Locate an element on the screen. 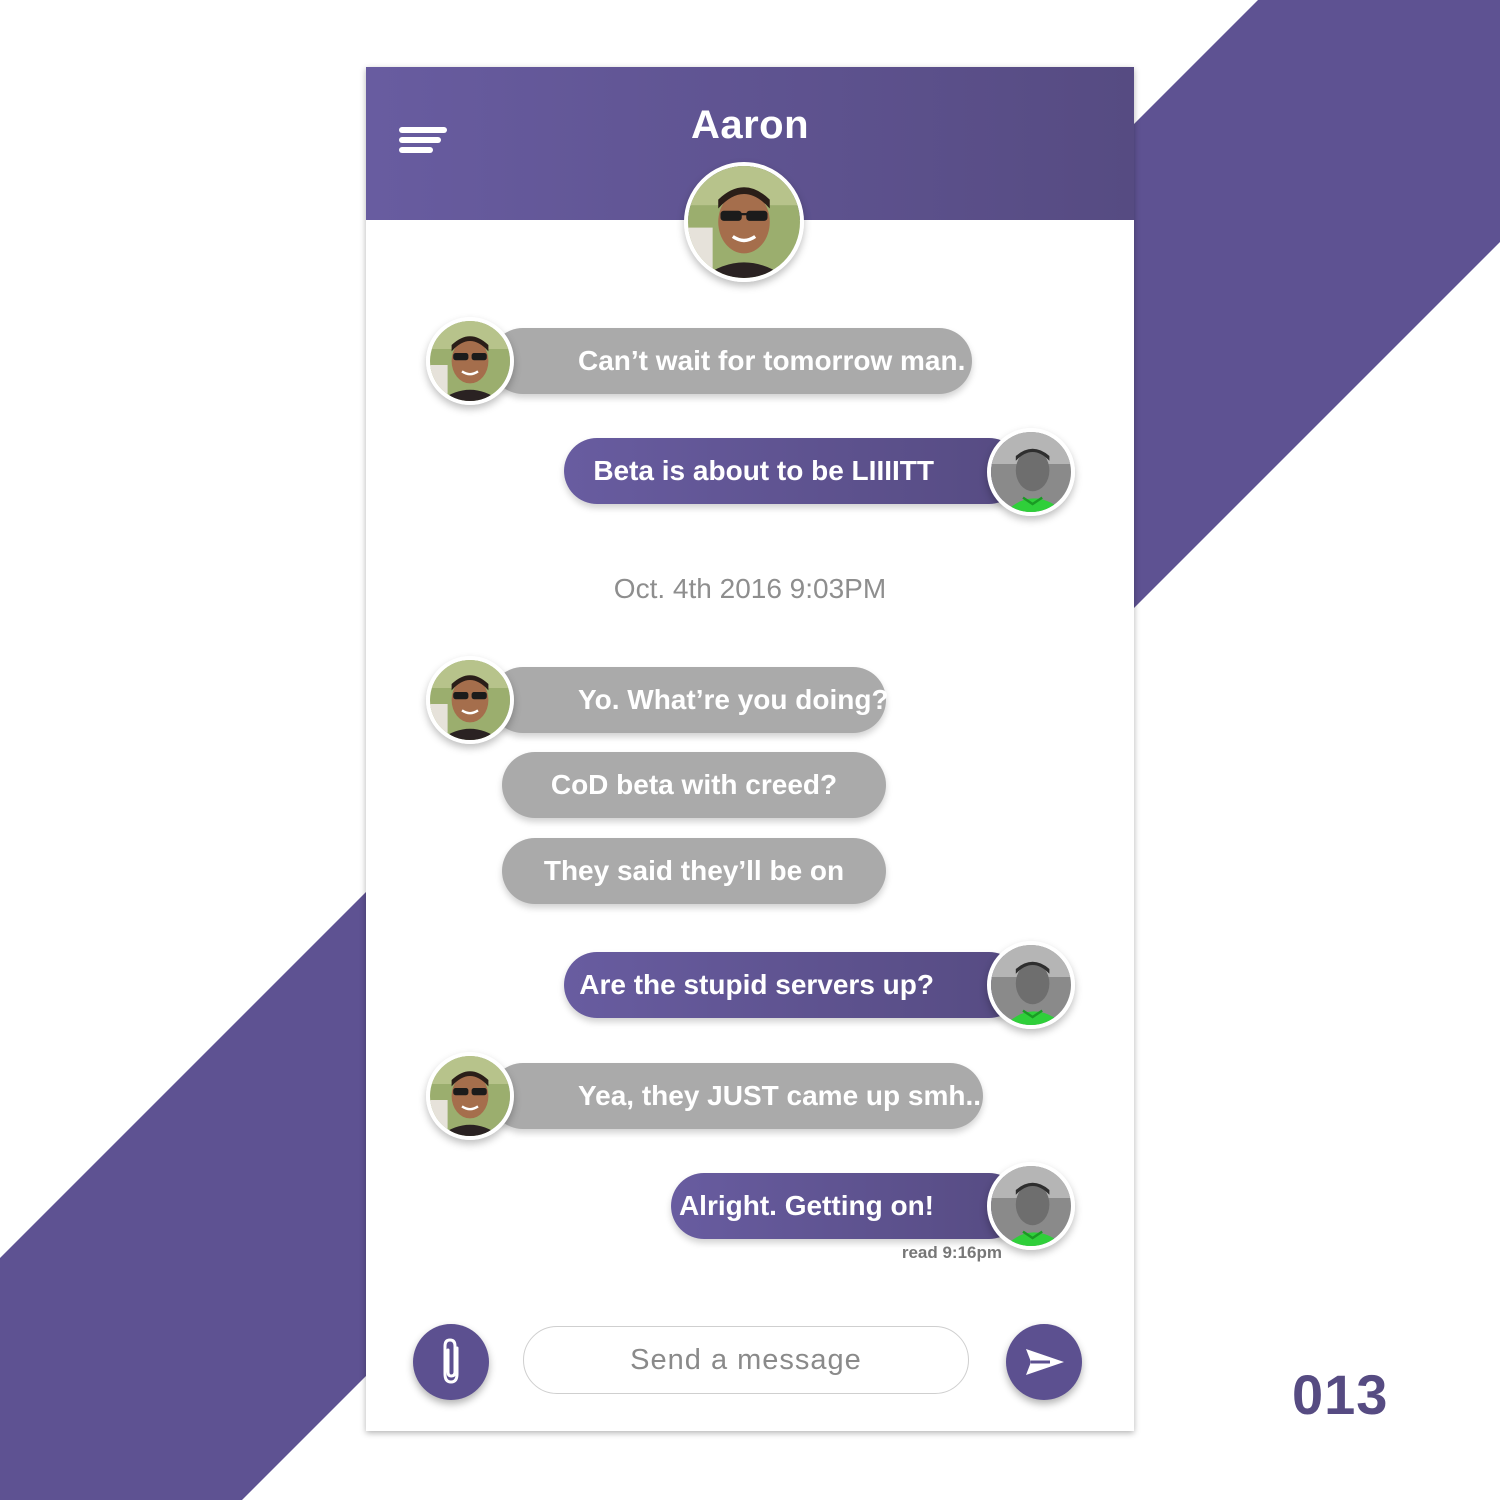 This screenshot has height=1500, width=1500. message-bubble-outgoing: Alright. Getting on! is located at coordinates (846, 1206).